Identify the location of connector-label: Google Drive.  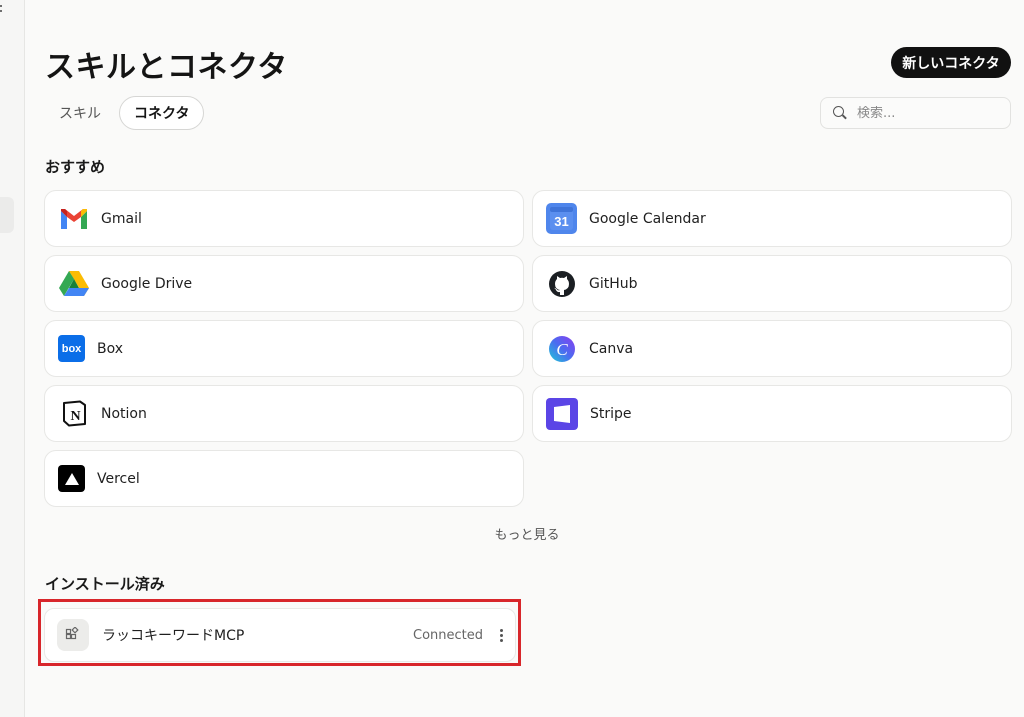
(147, 283).